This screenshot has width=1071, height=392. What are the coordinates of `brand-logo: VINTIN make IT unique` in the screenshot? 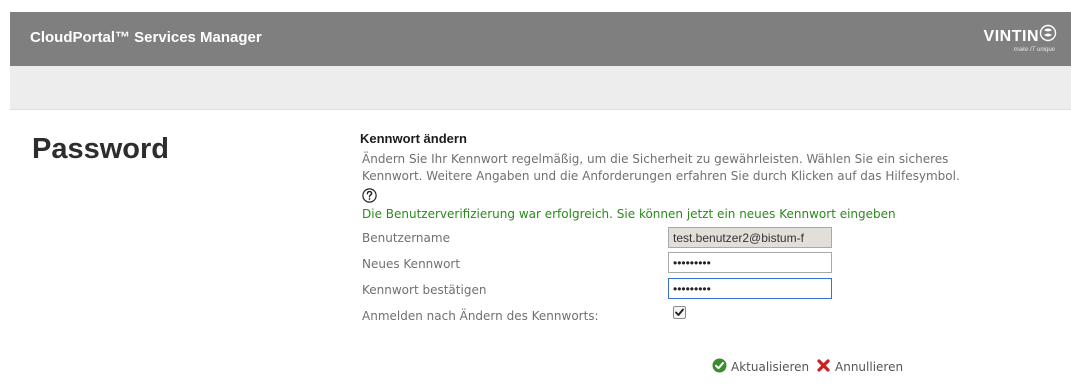 It's located at (1012, 39).